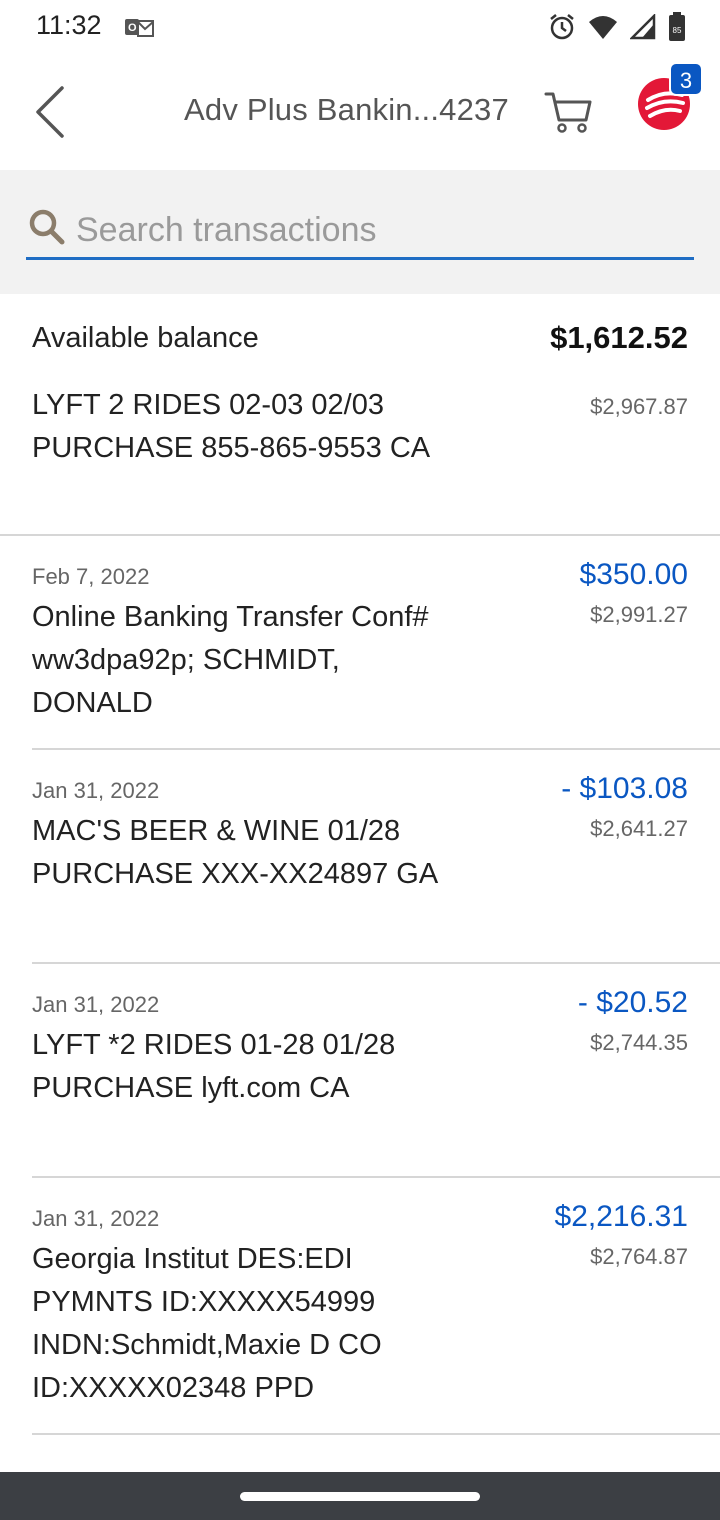 This screenshot has width=720, height=1520. What do you see at coordinates (621, 1216) in the screenshot?
I see `transaction-amount: $2,216.31` at bounding box center [621, 1216].